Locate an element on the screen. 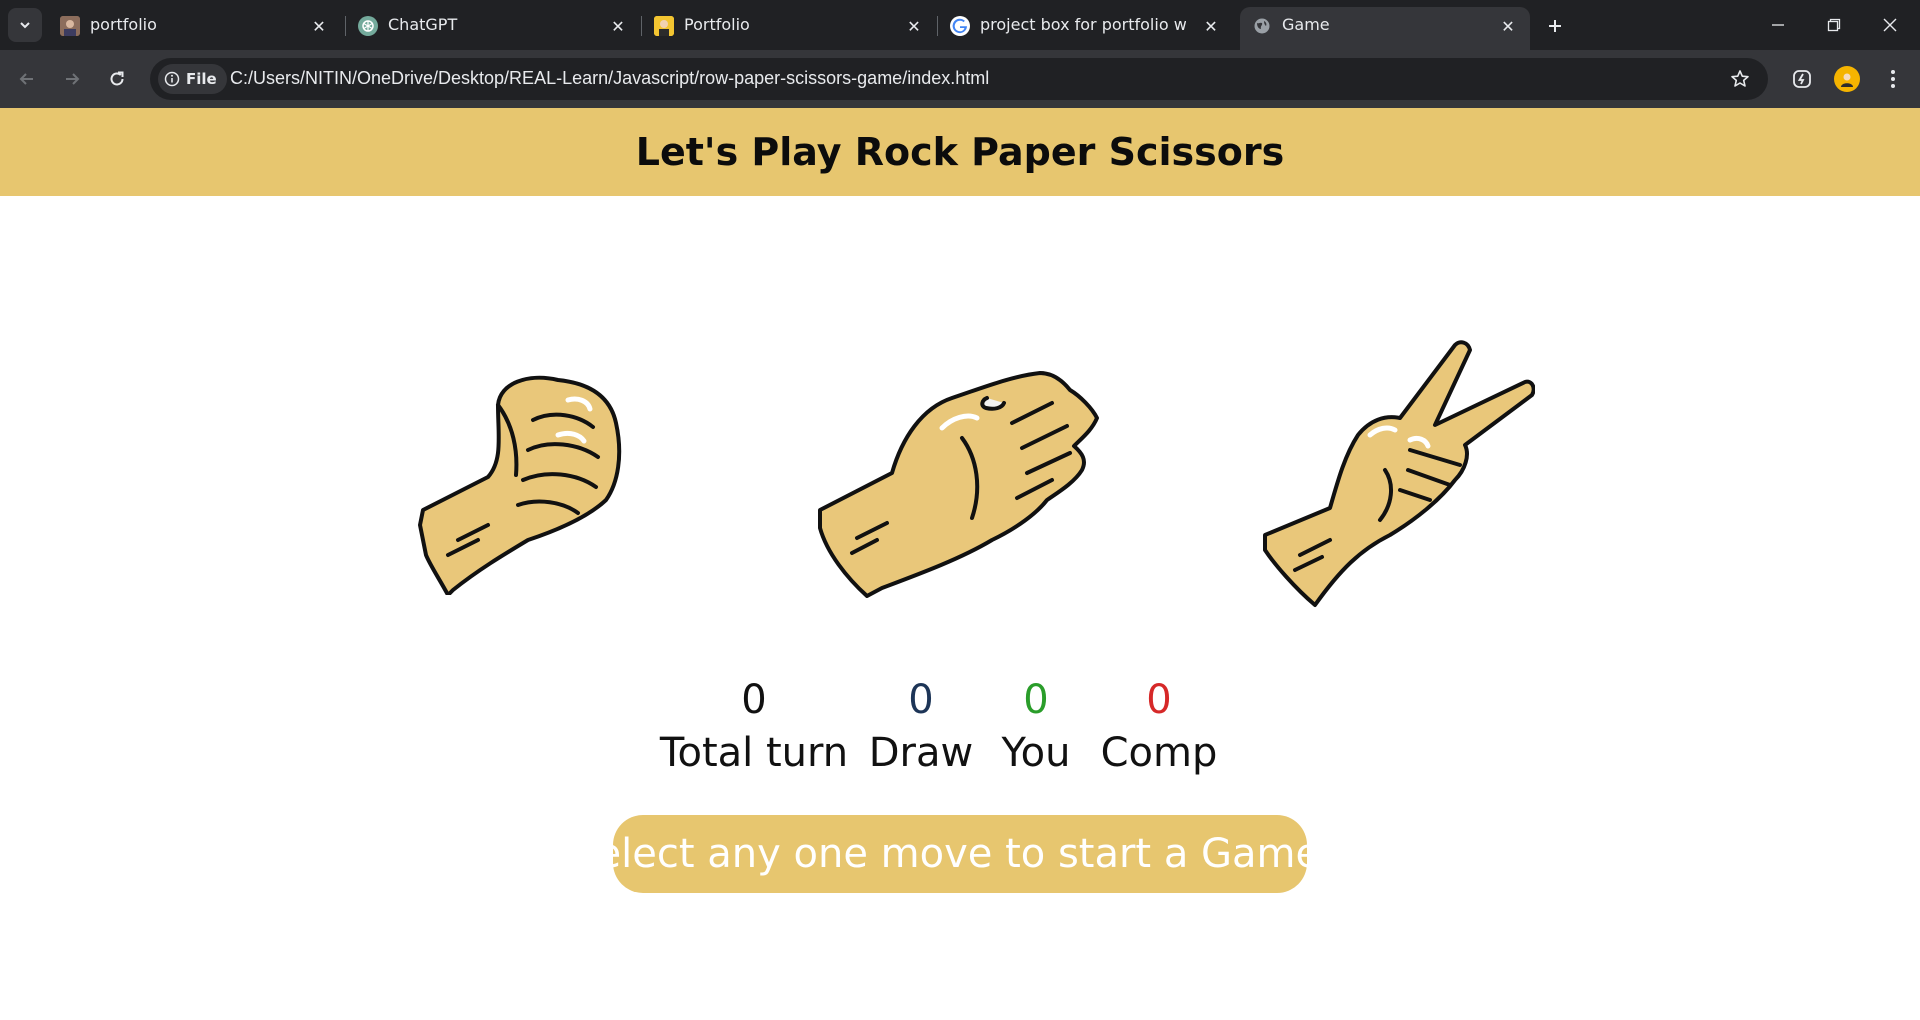  kebab-menu-icon is located at coordinates (1893, 79).